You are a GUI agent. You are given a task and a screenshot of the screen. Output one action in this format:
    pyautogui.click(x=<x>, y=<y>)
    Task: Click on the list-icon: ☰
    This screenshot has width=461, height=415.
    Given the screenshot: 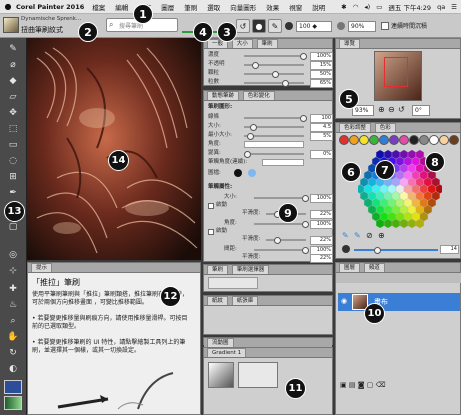 What is the action you would take?
    pyautogui.click(x=454, y=7)
    